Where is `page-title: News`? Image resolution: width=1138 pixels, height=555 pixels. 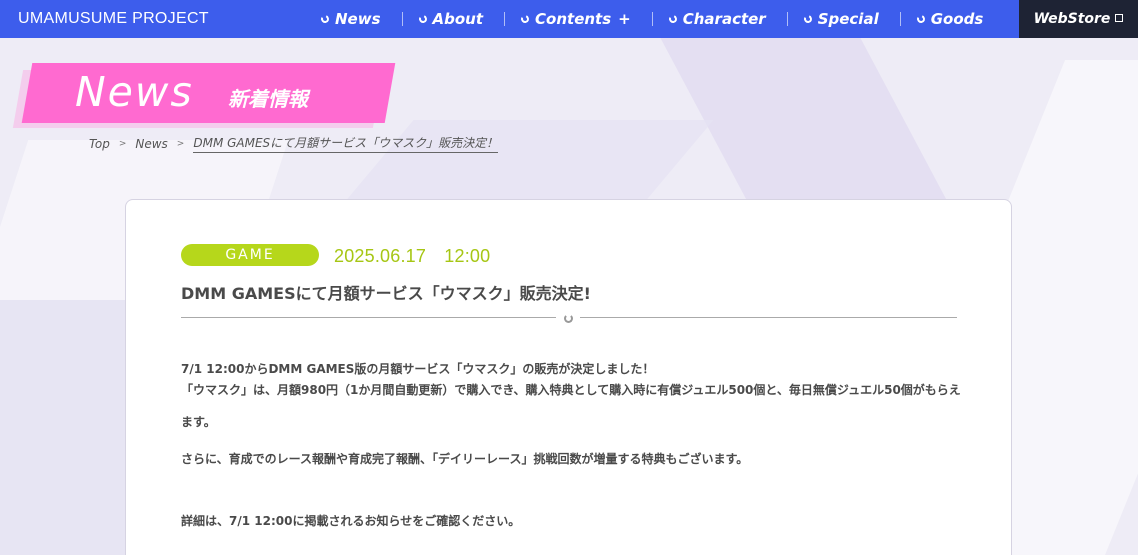 page-title: News is located at coordinates (134, 92).